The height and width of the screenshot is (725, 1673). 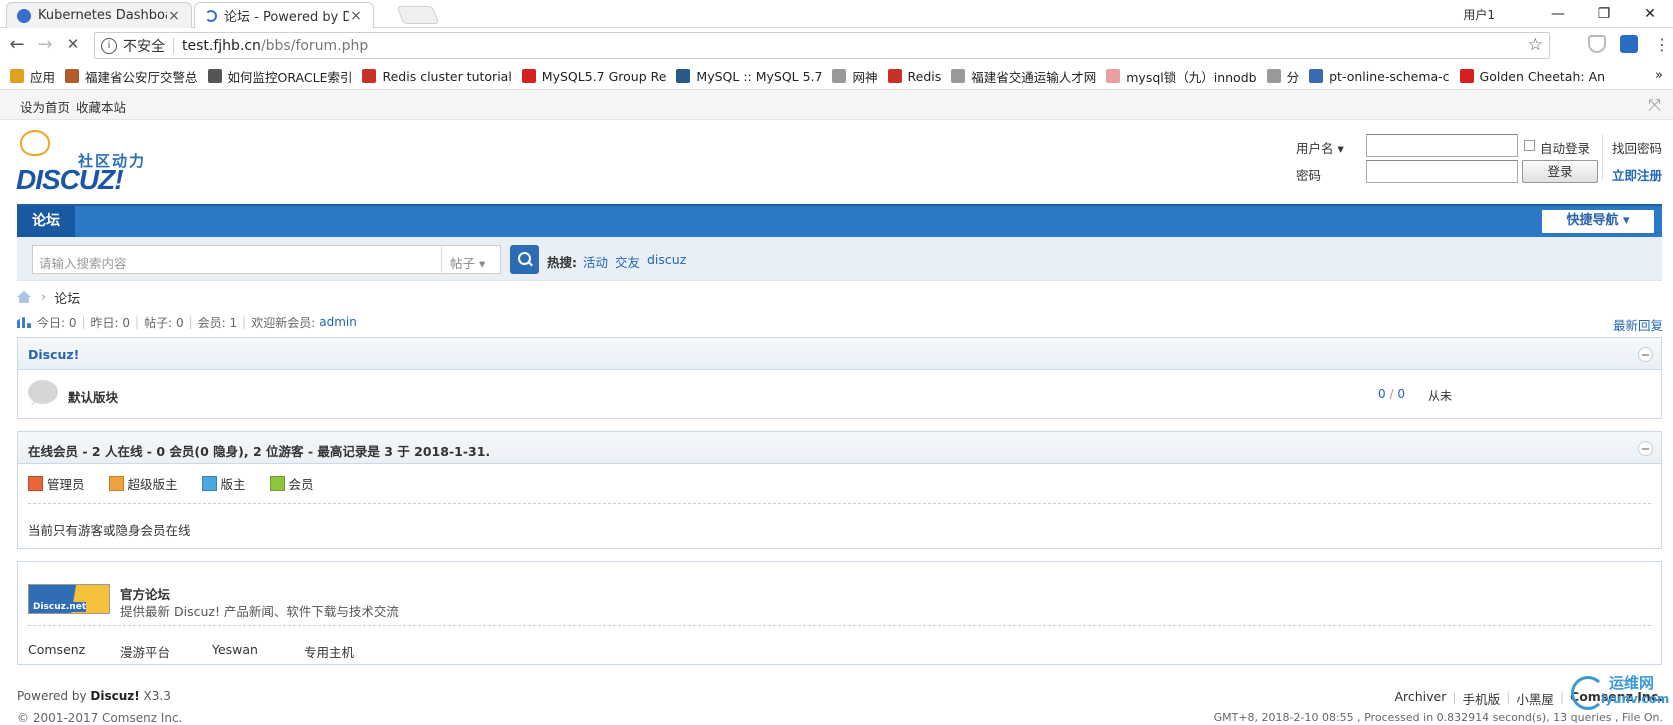 I want to click on mobile-link: 手机版, so click(x=1482, y=698).